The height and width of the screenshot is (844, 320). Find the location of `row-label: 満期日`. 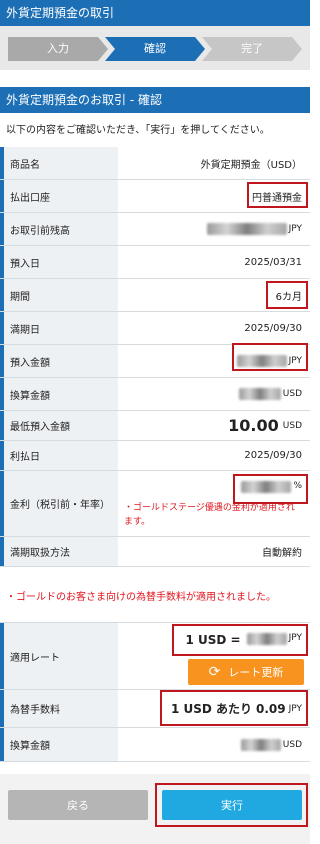

row-label: 満期日 is located at coordinates (59, 328).